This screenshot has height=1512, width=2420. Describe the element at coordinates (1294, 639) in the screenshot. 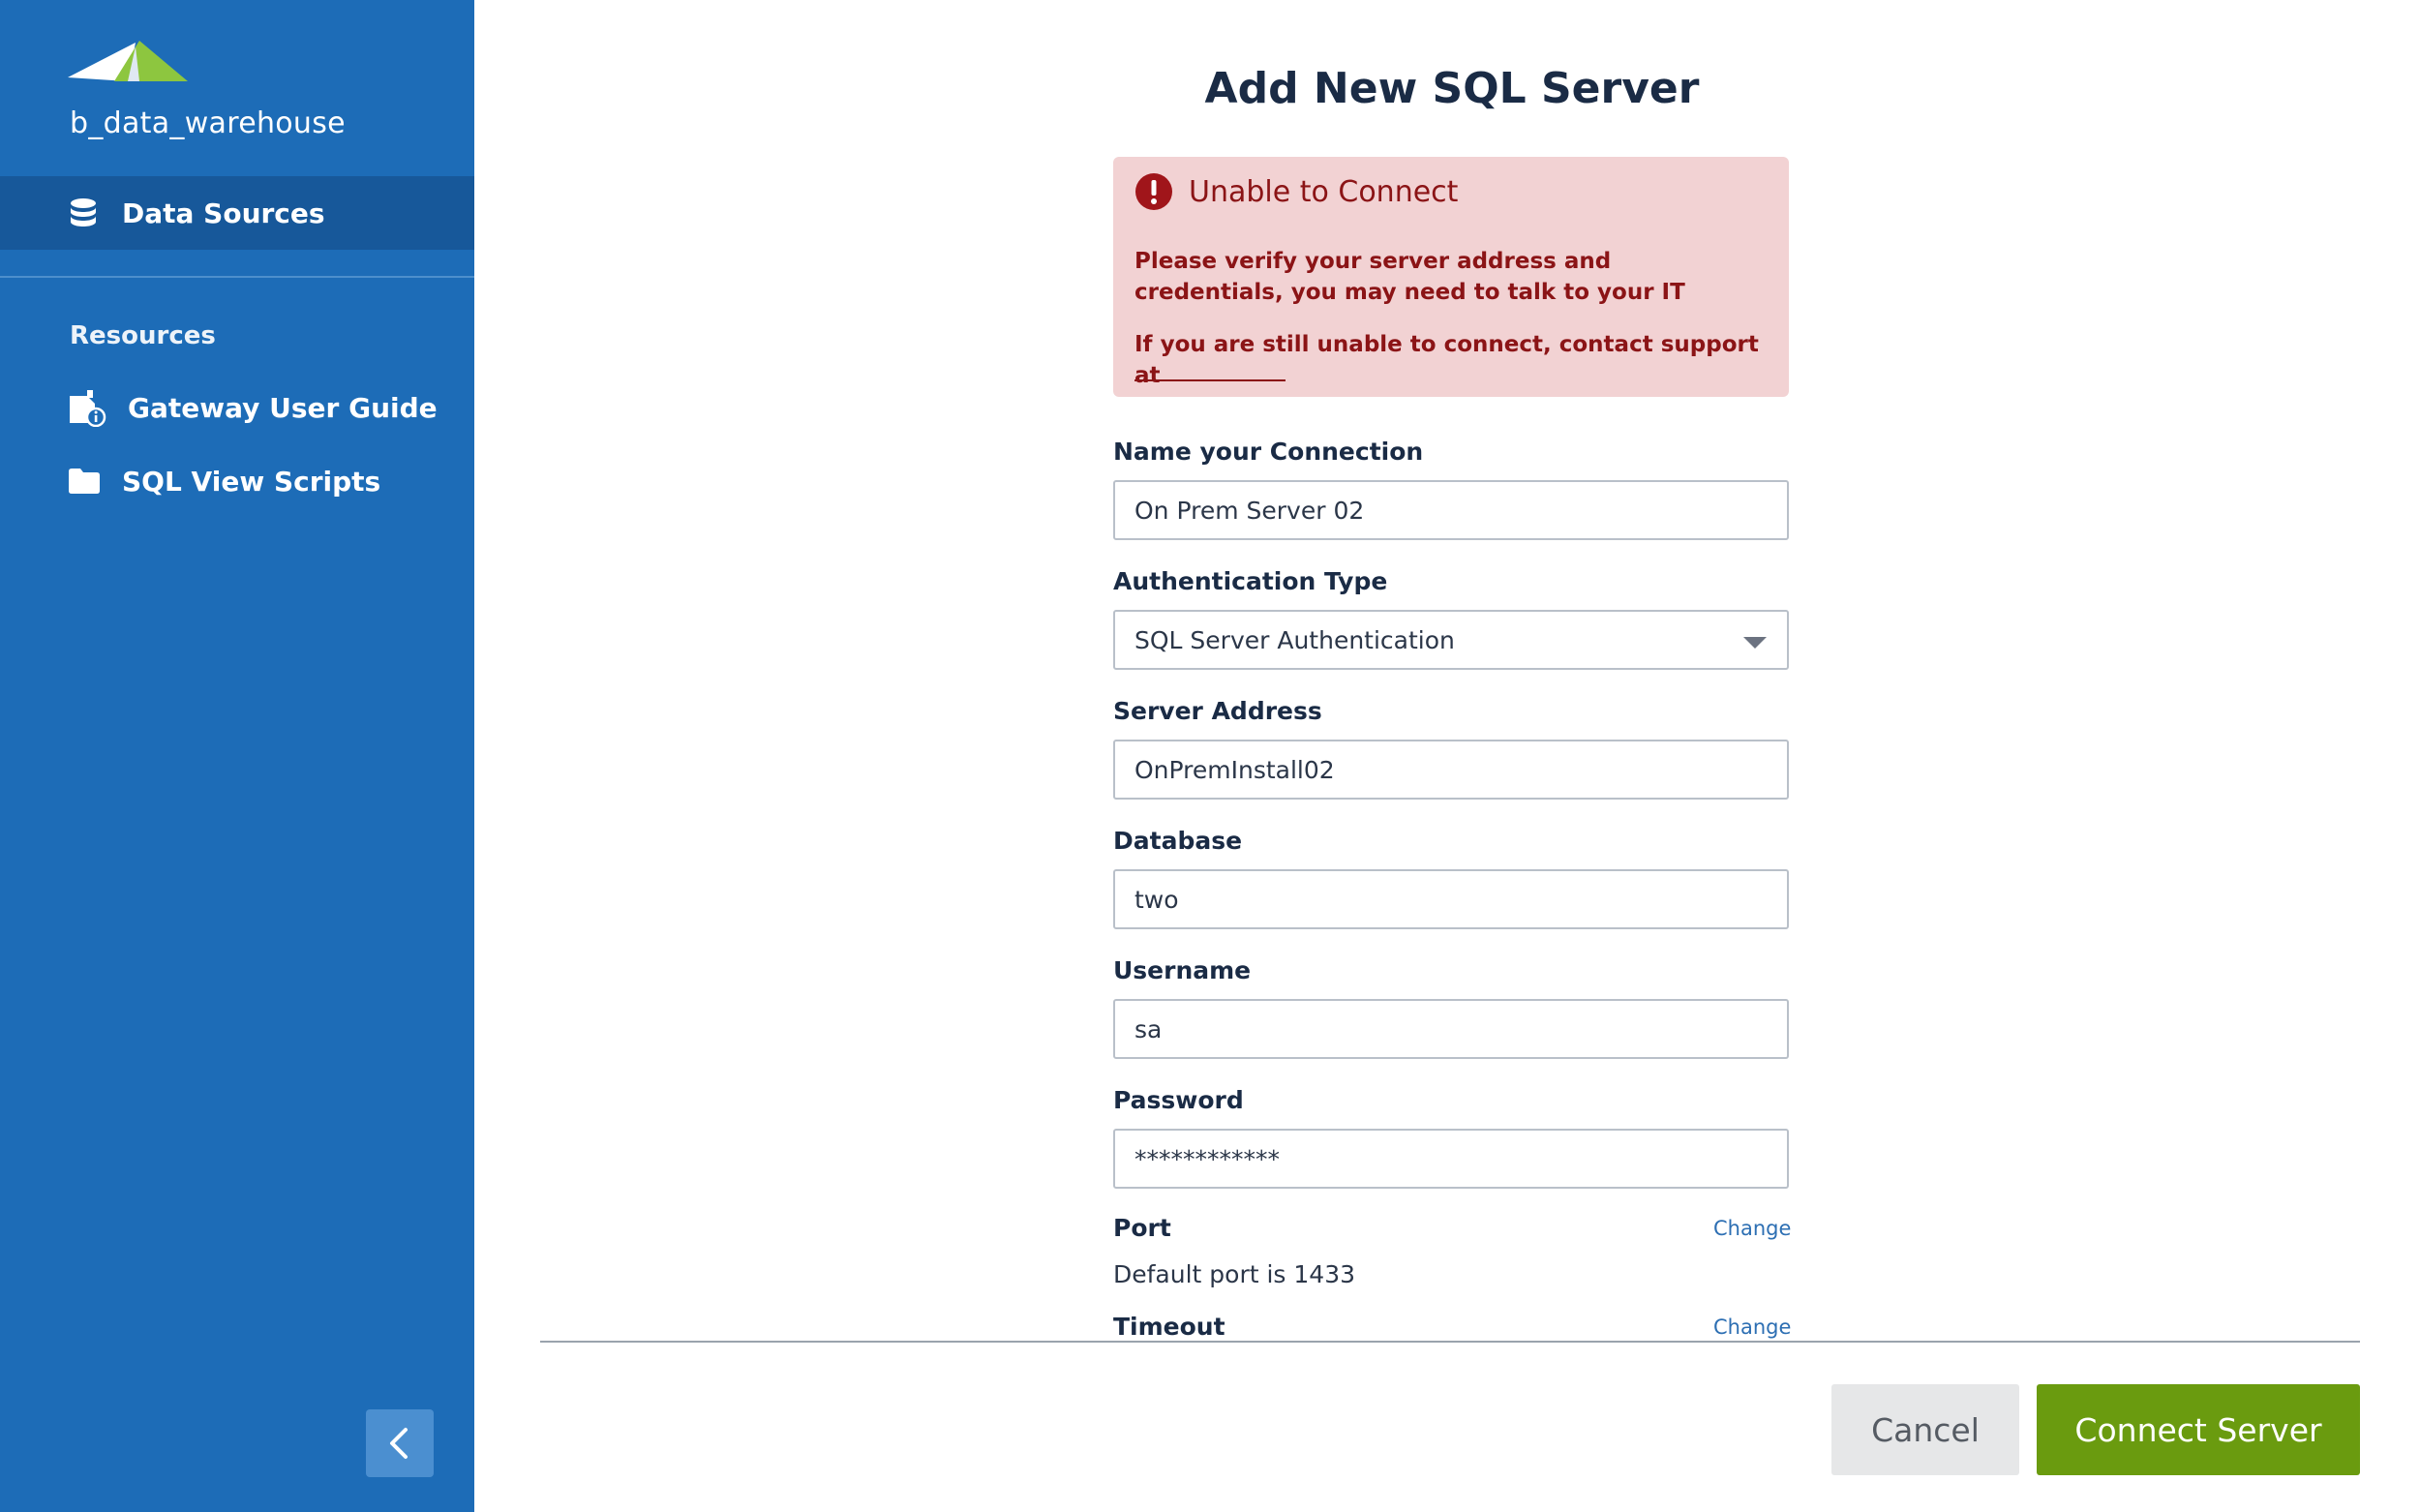

I see `select-value: SQL Server Authentication` at that location.